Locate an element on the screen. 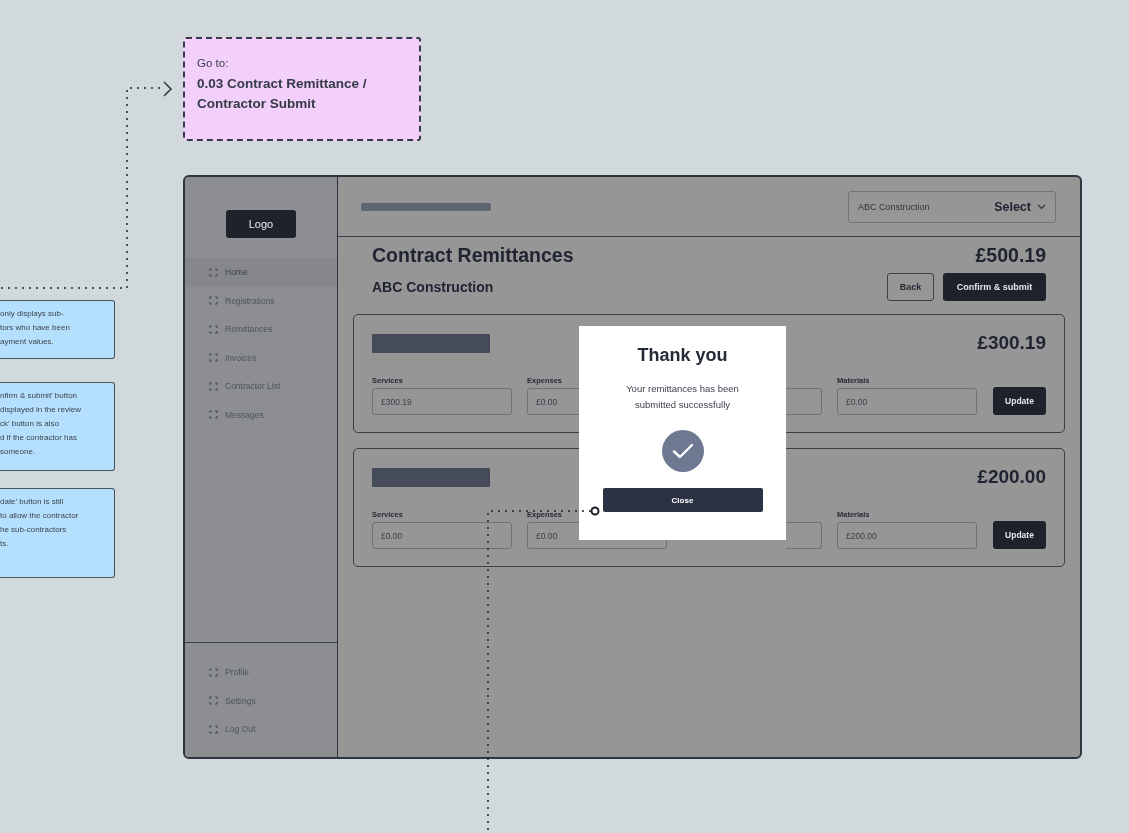  nav-item: Profile is located at coordinates (261, 672).